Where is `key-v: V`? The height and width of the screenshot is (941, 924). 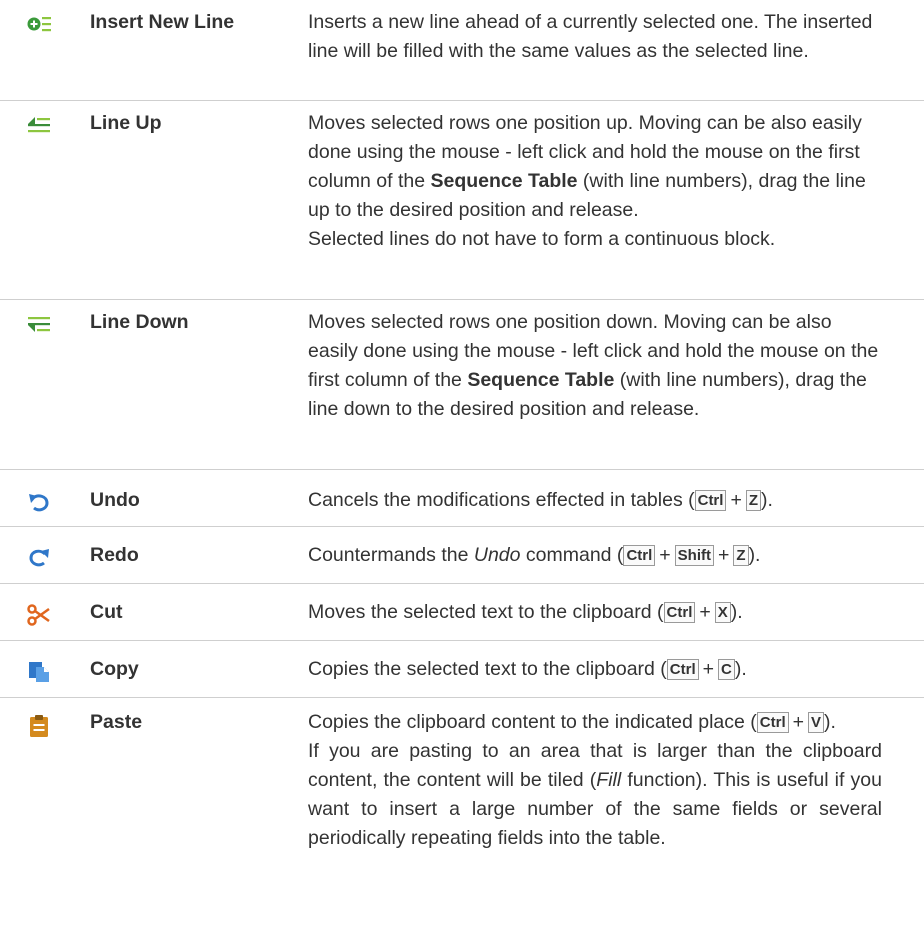 key-v: V is located at coordinates (816, 722).